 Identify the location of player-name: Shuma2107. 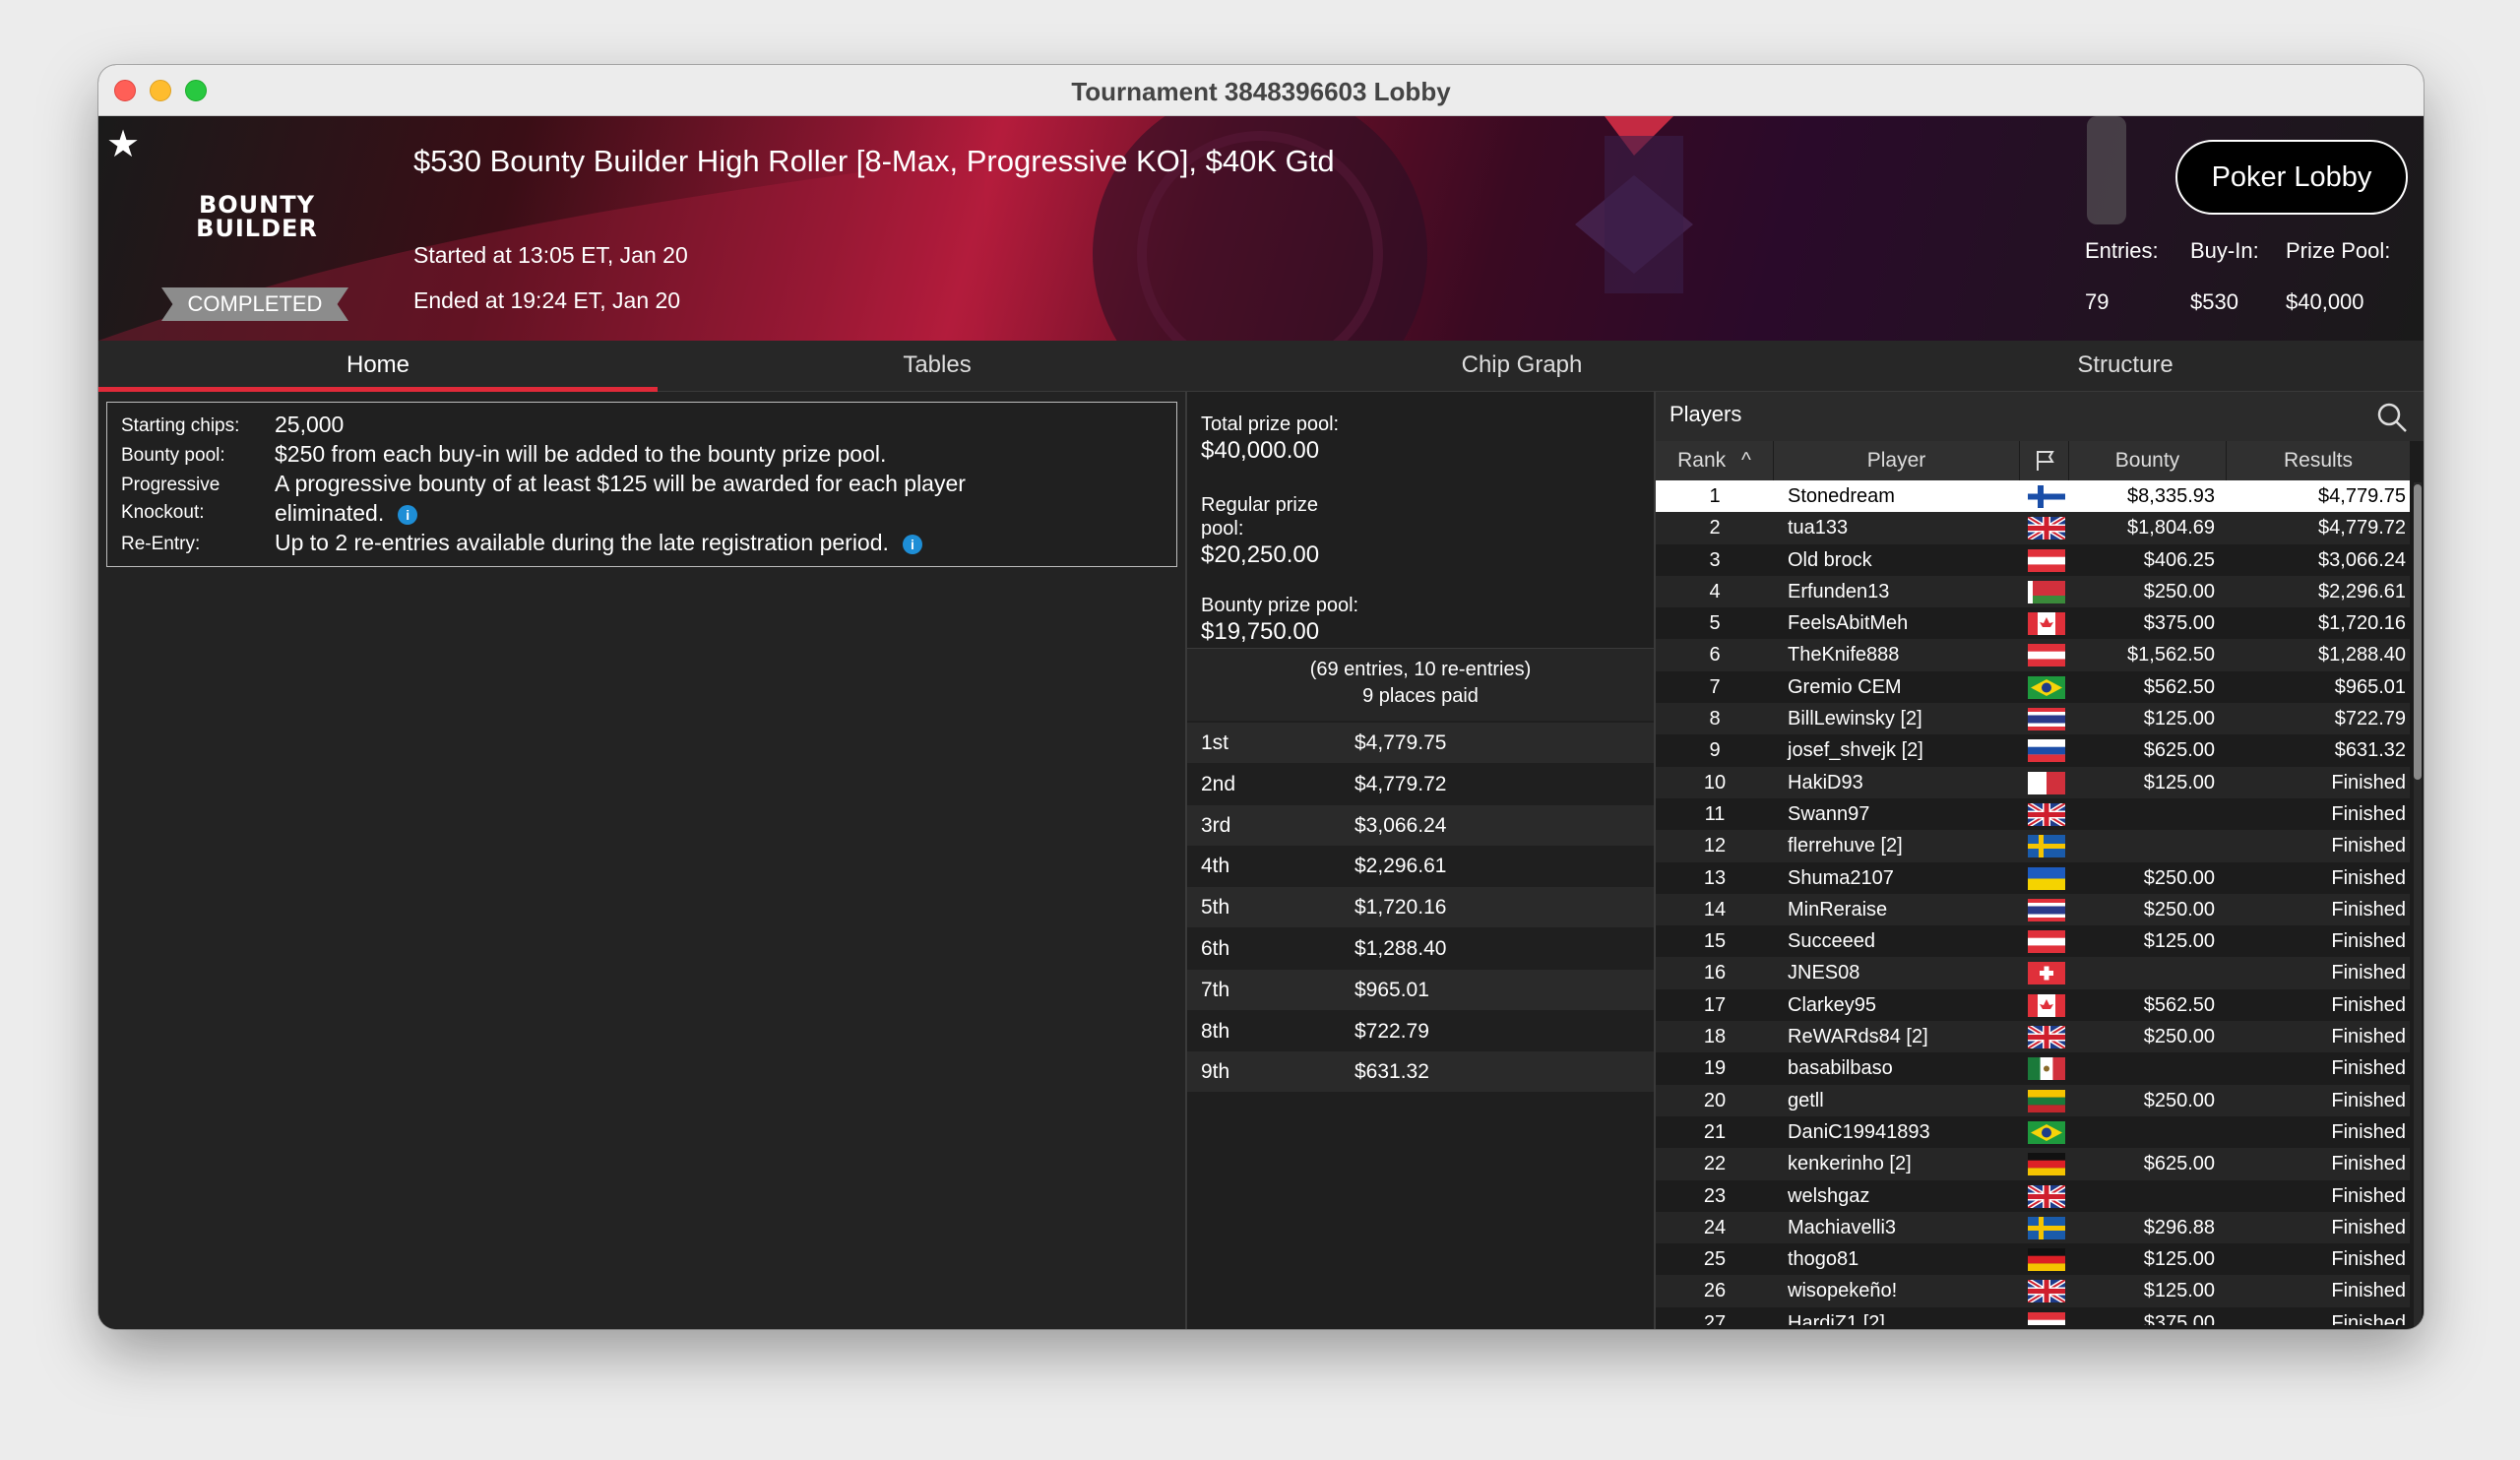
(1841, 877).